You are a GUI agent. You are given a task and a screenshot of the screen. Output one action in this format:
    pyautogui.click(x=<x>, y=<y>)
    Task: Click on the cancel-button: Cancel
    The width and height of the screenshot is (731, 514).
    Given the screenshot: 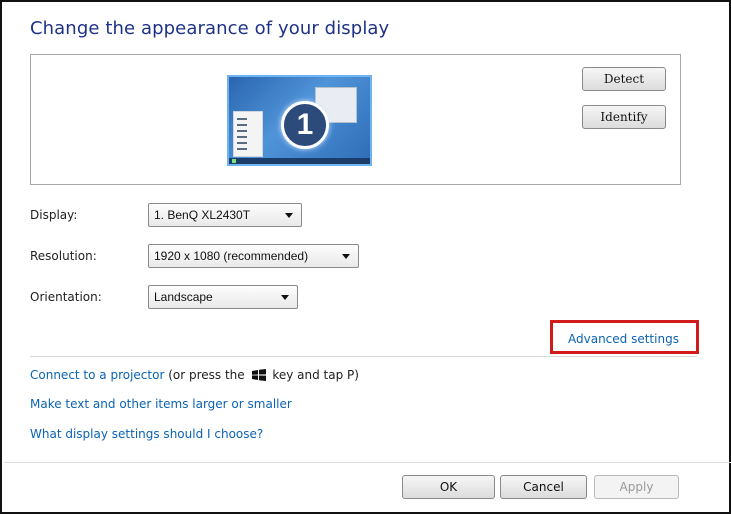 What is the action you would take?
    pyautogui.click(x=543, y=487)
    